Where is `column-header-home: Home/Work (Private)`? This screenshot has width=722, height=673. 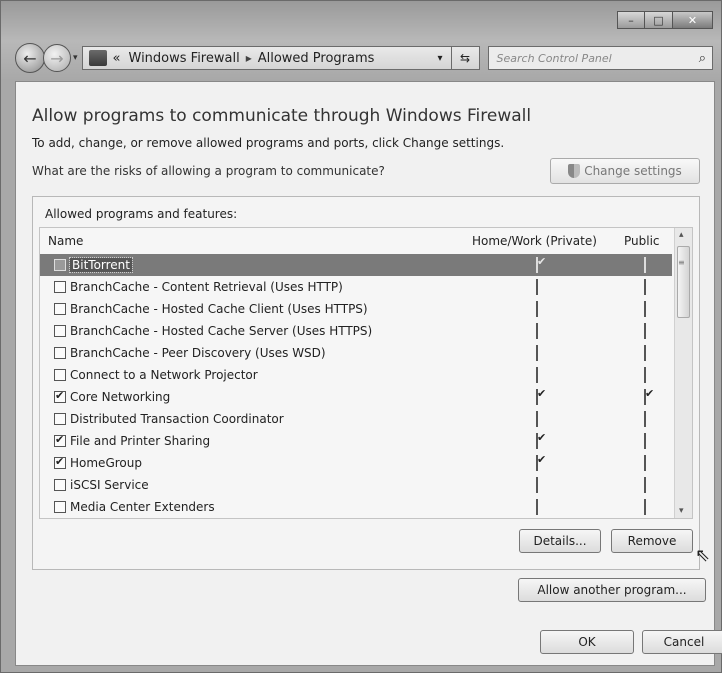 column-header-home: Home/Work (Private) is located at coordinates (534, 241).